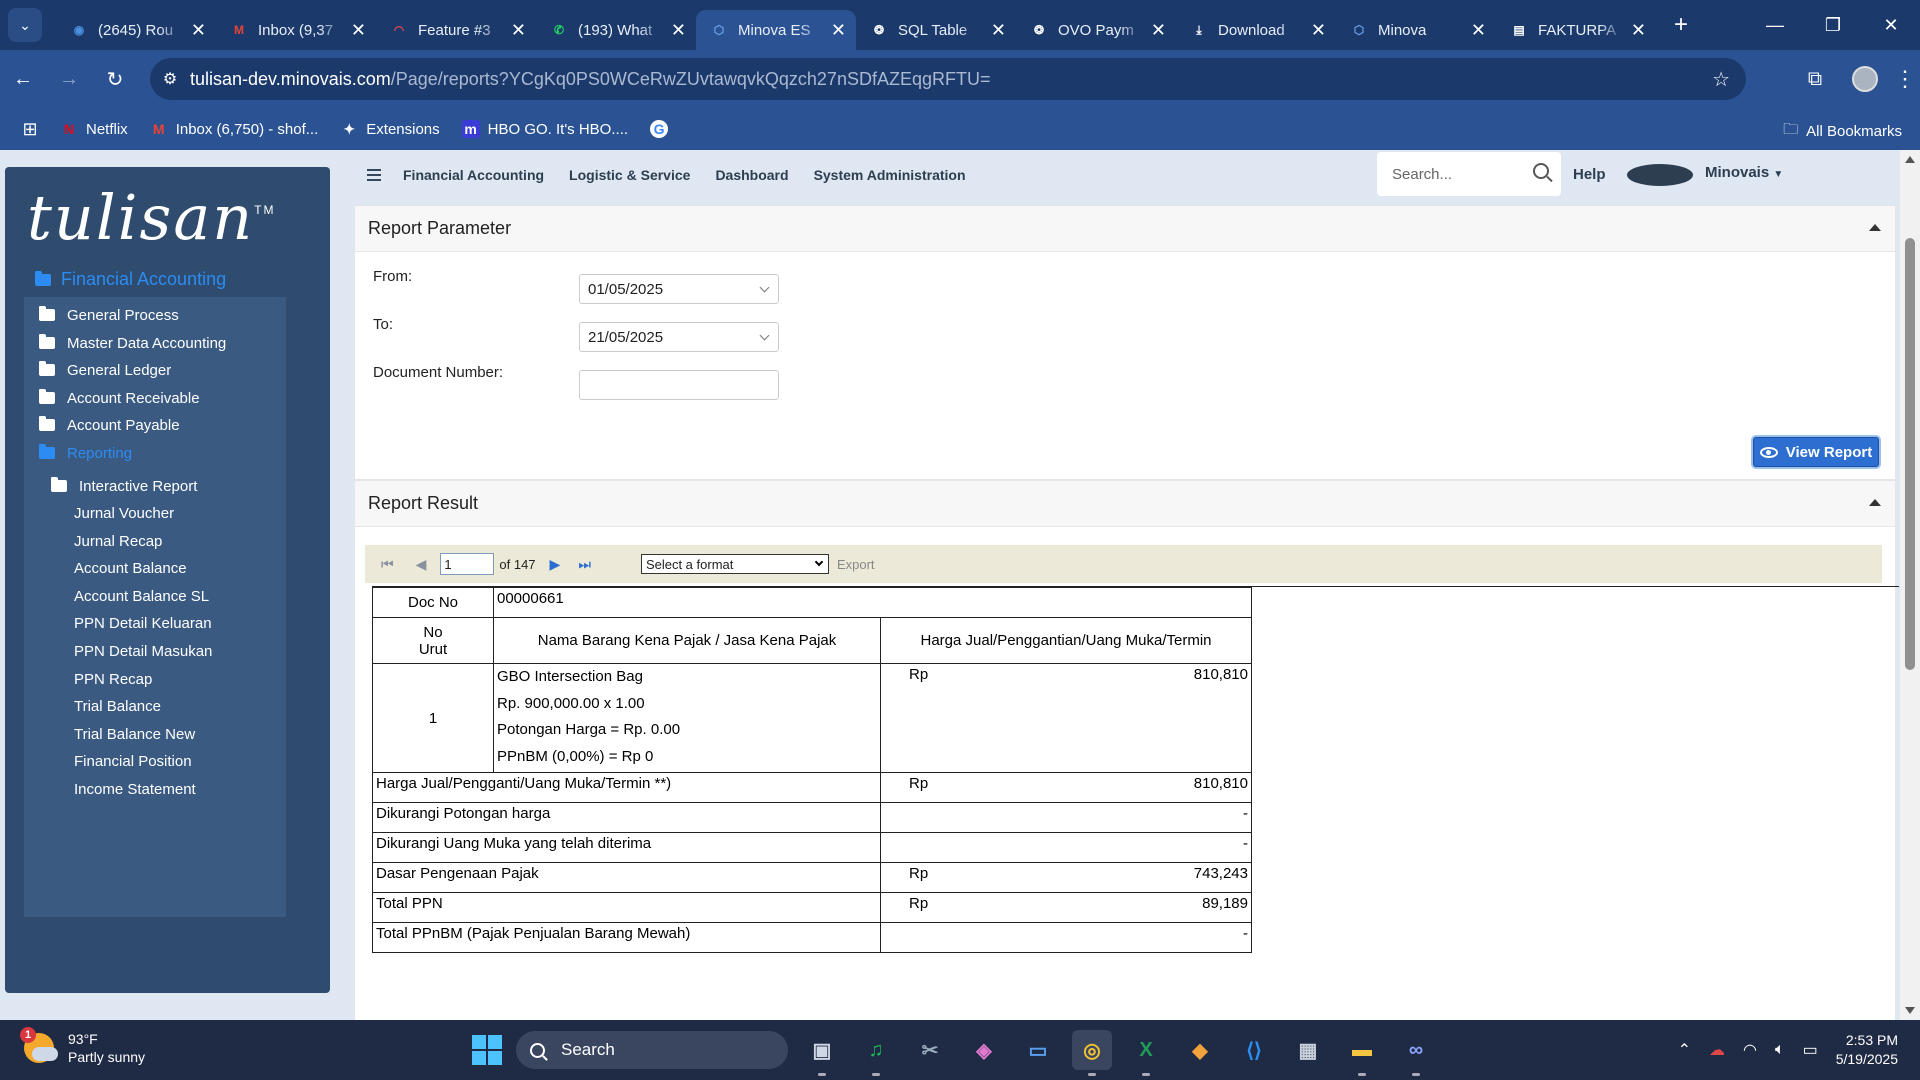 This screenshot has height=1080, width=1920. I want to click on close-window-icon: ✕, so click(1891, 25).